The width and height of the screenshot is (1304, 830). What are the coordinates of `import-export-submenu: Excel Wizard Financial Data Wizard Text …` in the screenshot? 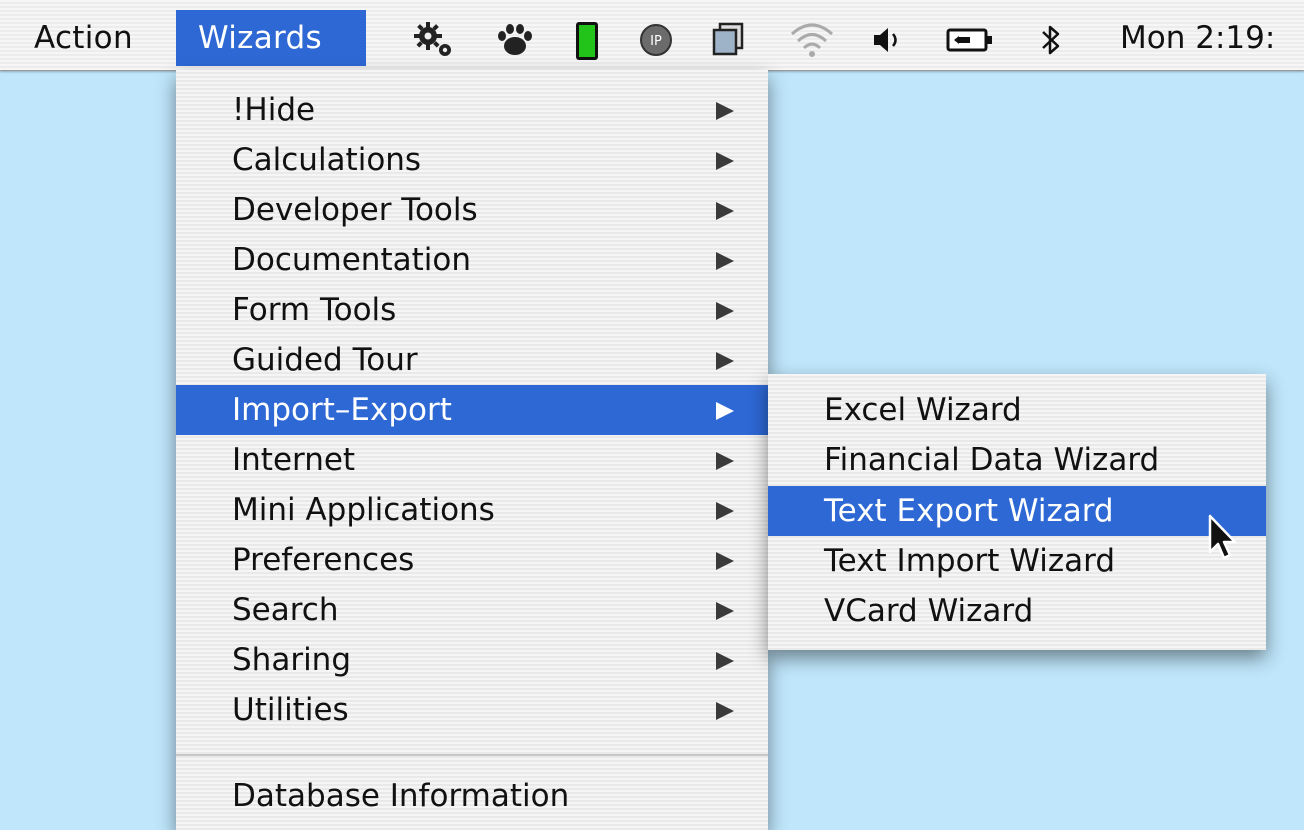 It's located at (1017, 512).